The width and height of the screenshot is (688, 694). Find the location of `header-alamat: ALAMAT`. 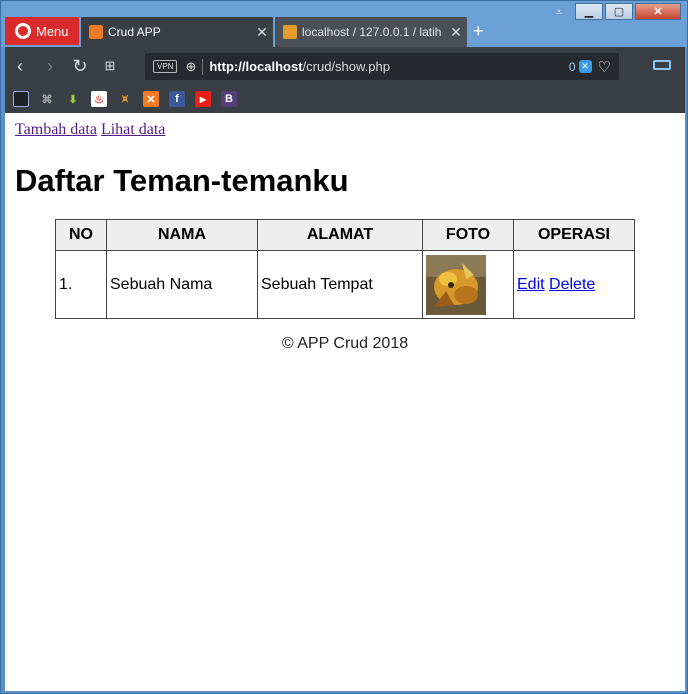

header-alamat: ALAMAT is located at coordinates (340, 235).